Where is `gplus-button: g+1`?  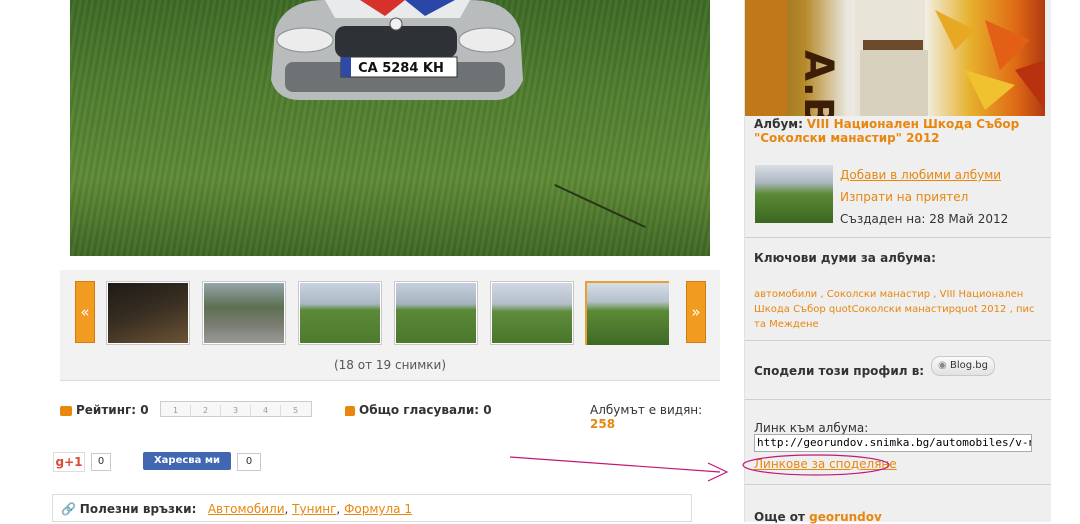
gplus-button: g+1 is located at coordinates (69, 462).